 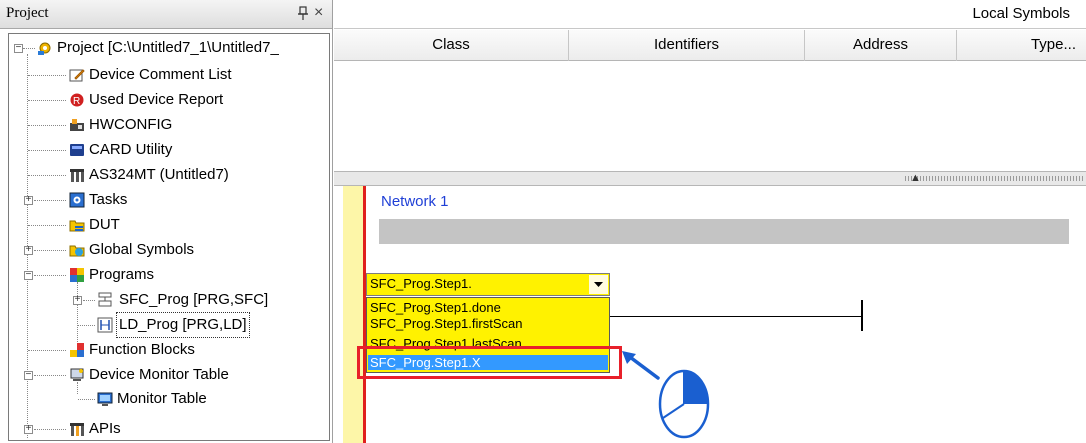 What do you see at coordinates (77, 226) in the screenshot?
I see `dut-icon` at bounding box center [77, 226].